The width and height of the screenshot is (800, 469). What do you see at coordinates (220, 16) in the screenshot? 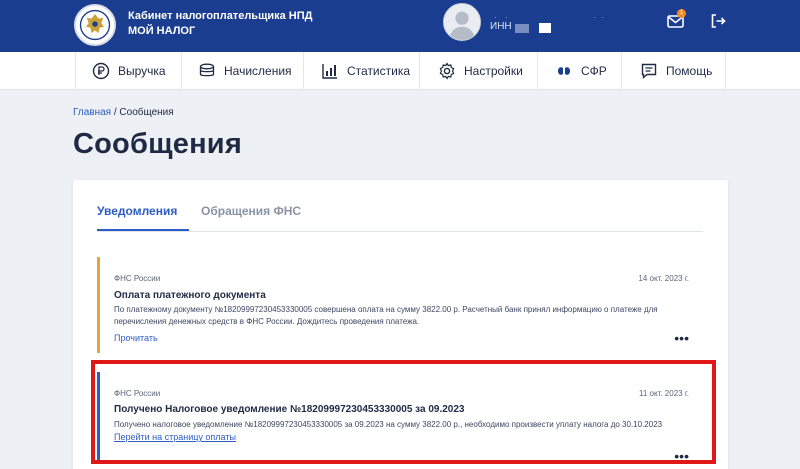
I see `brand-line-1: Кабинет налогоплательщика НПД` at bounding box center [220, 16].